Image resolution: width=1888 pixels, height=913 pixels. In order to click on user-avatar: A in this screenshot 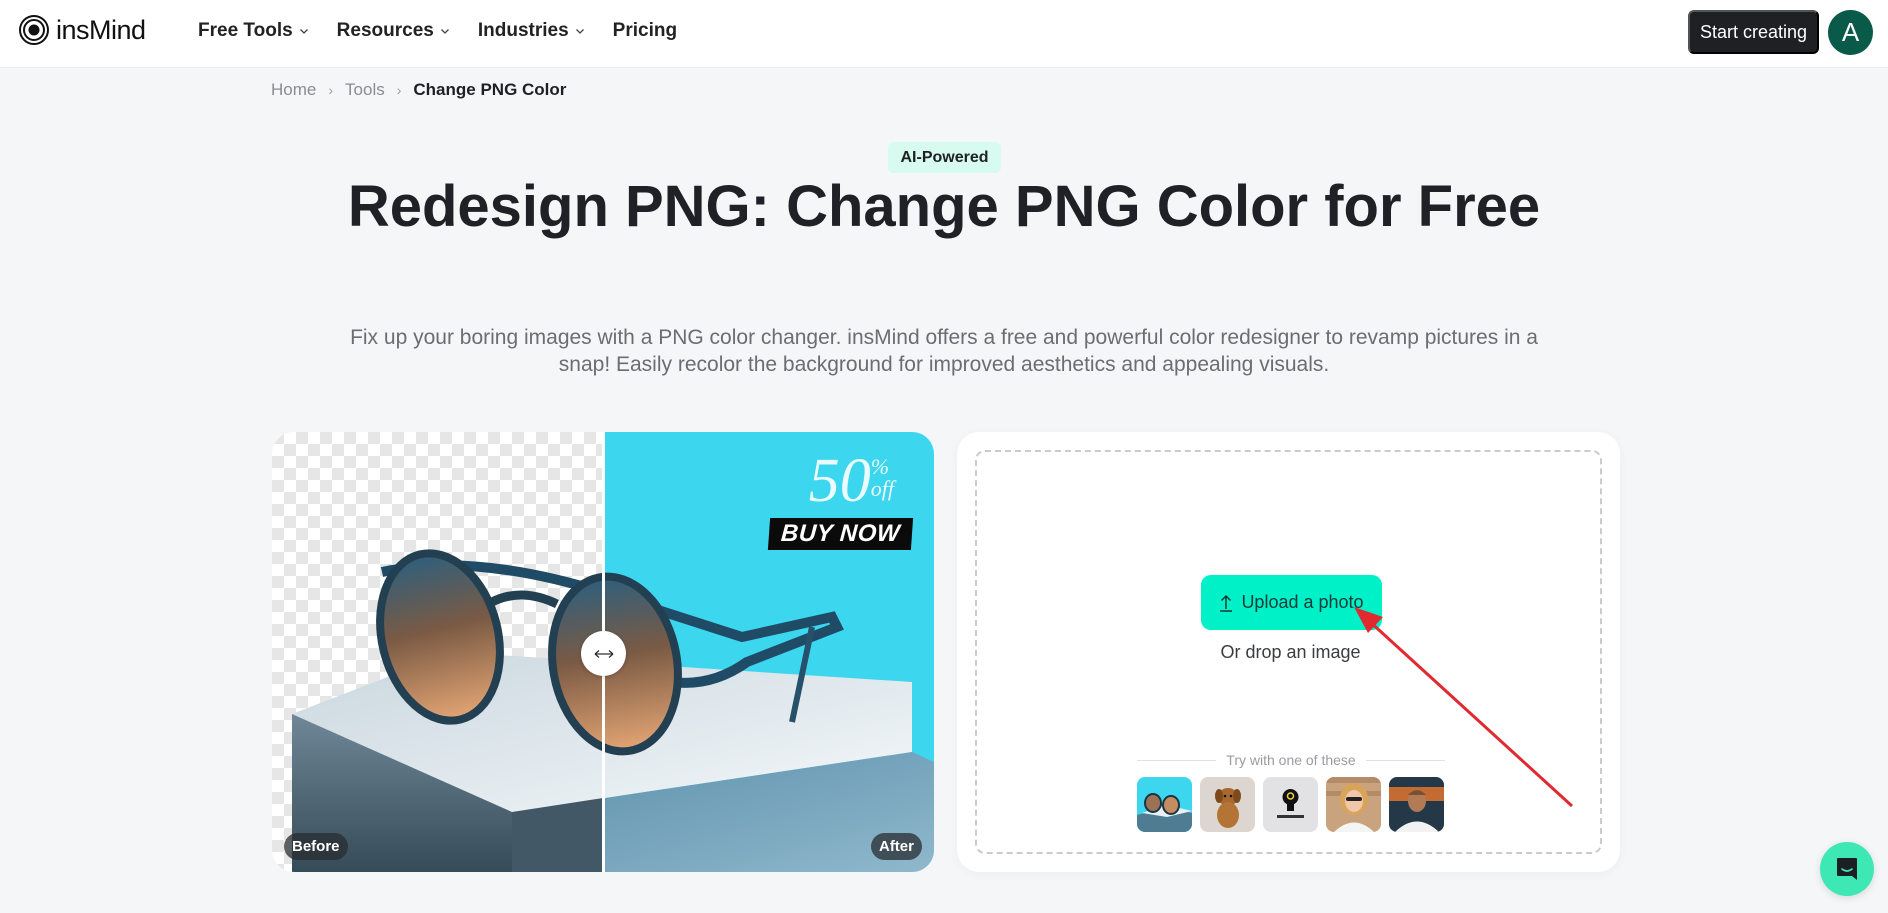, I will do `click(1850, 32)`.